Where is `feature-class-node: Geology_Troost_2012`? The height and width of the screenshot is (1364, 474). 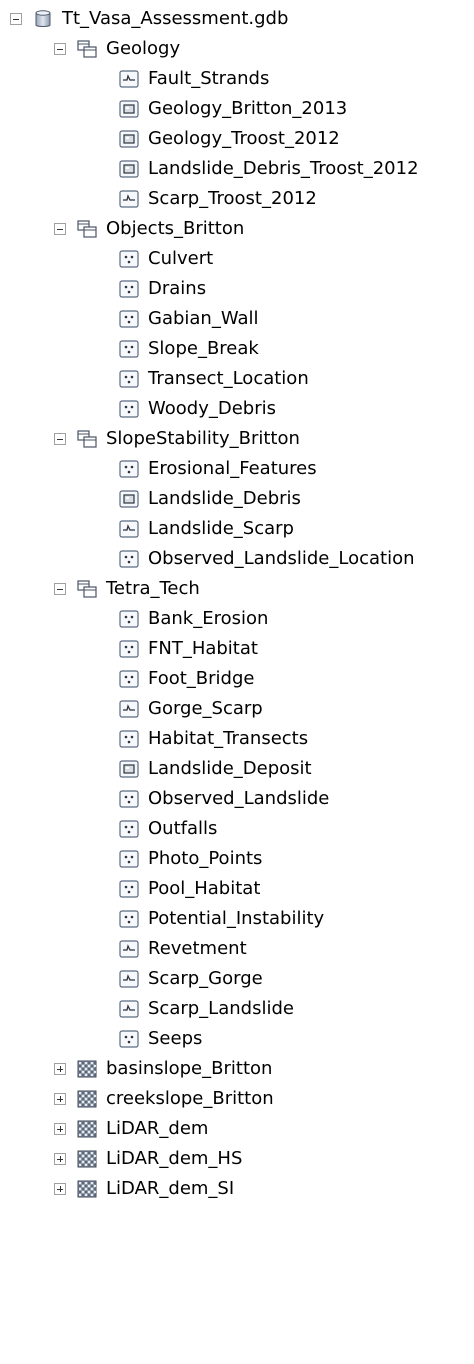
feature-class-node: Geology_Troost_2012 is located at coordinates (229, 139).